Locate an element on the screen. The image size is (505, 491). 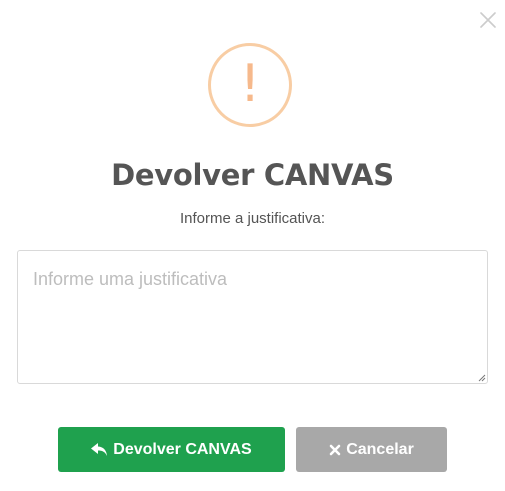
dialog-title: Devolver CANVAS is located at coordinates (252, 175).